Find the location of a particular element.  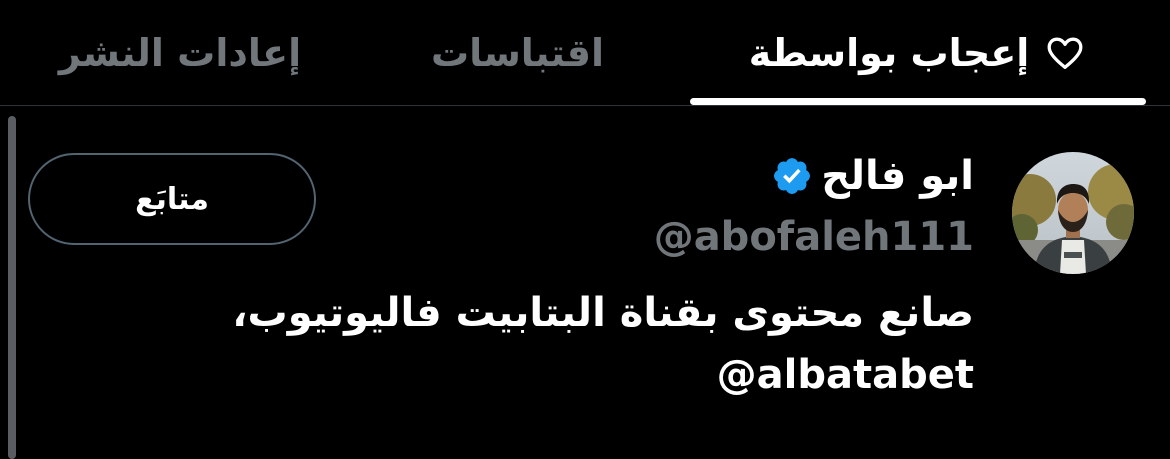

tab-quotes-label: اقتباسات is located at coordinates (517, 53).